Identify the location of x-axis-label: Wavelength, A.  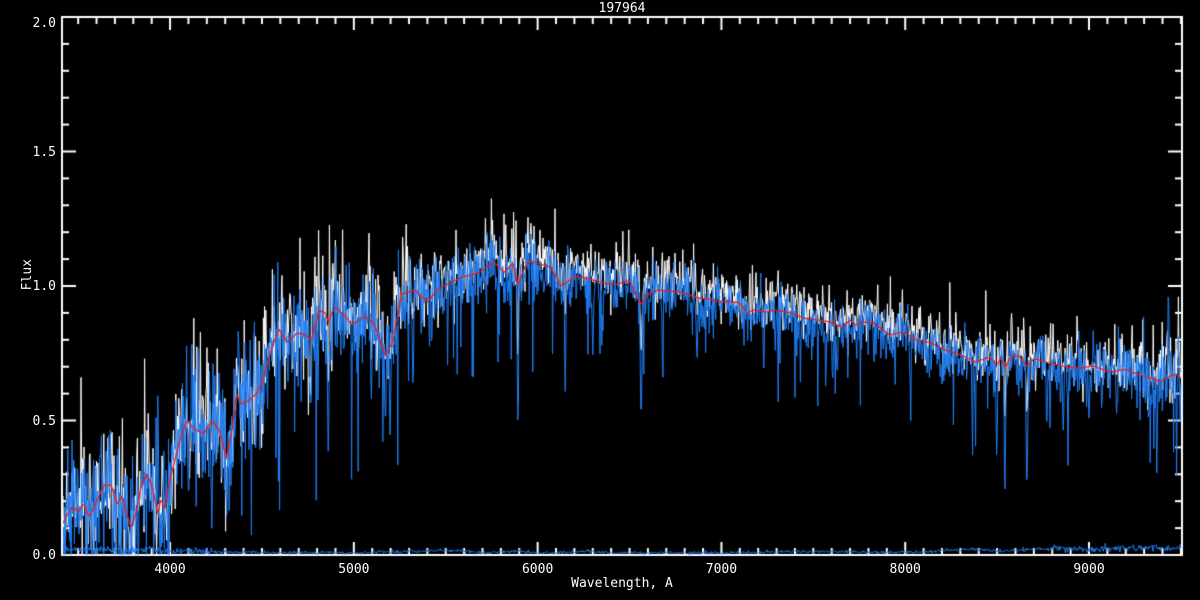
(622, 583).